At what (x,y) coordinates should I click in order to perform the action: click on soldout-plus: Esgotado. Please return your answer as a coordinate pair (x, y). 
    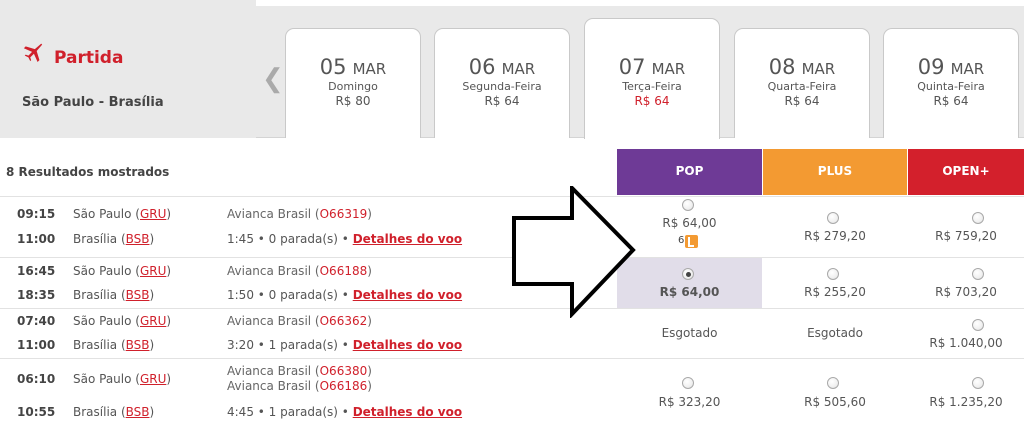
    Looking at the image, I should click on (835, 333).